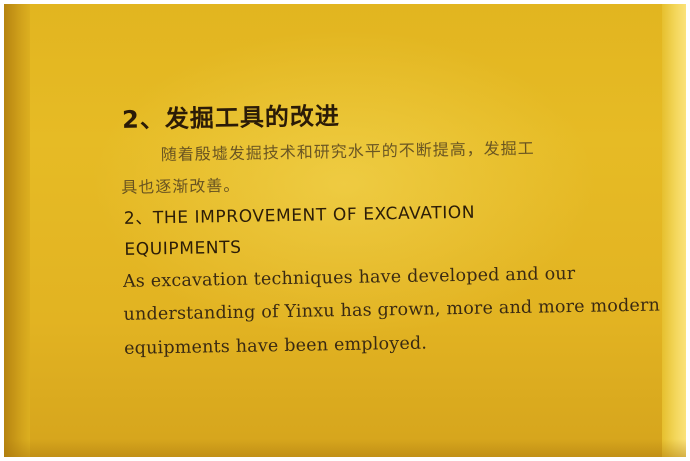 The image size is (690, 461). I want to click on english-body-line-3: equipments have been employed., so click(275, 346).